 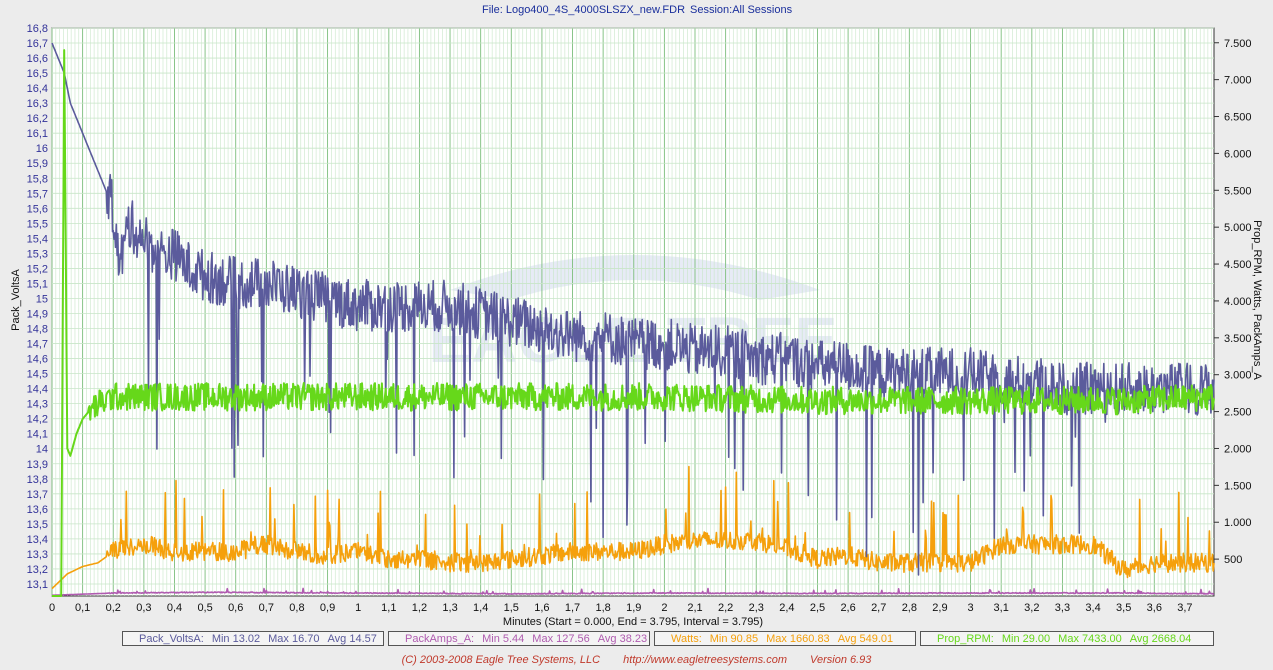 What do you see at coordinates (1238, 413) in the screenshot?
I see `right-tick-label: 2.500` at bounding box center [1238, 413].